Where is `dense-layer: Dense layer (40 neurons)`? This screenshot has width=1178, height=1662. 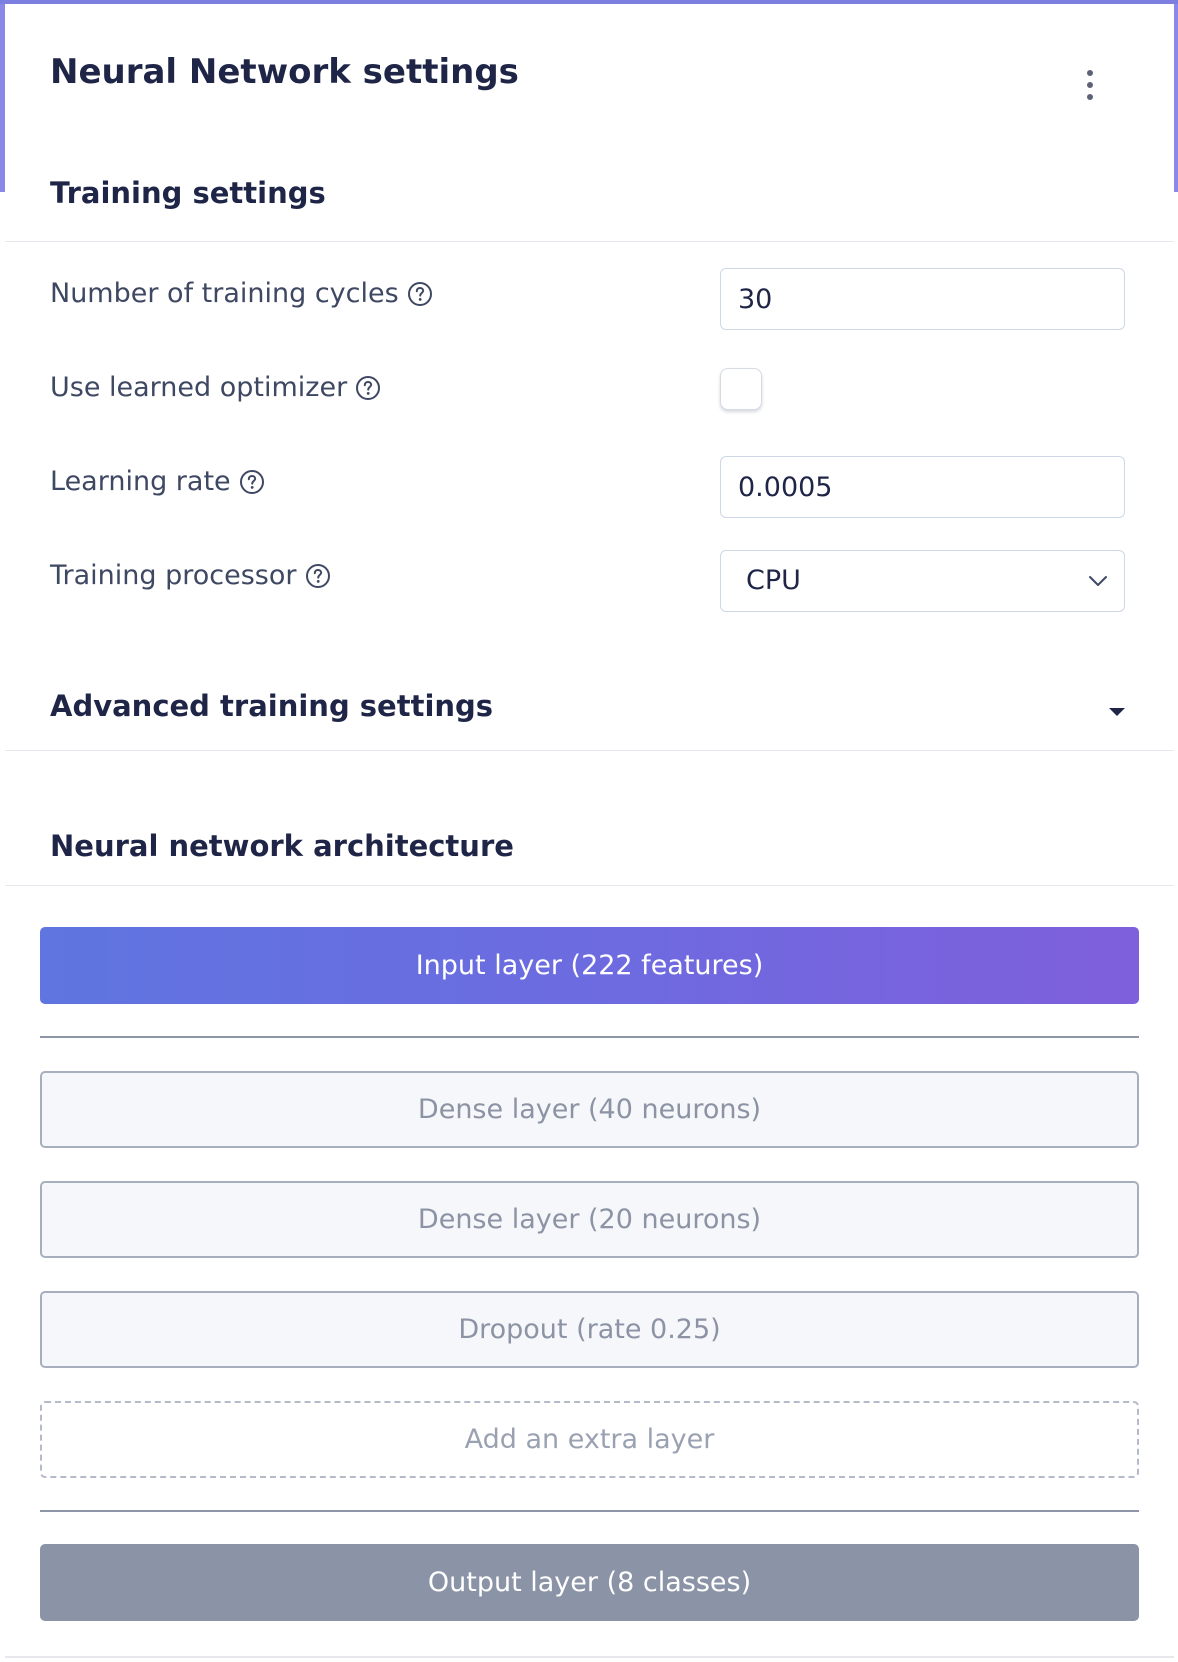 dense-layer: Dense layer (40 neurons) is located at coordinates (589, 1109).